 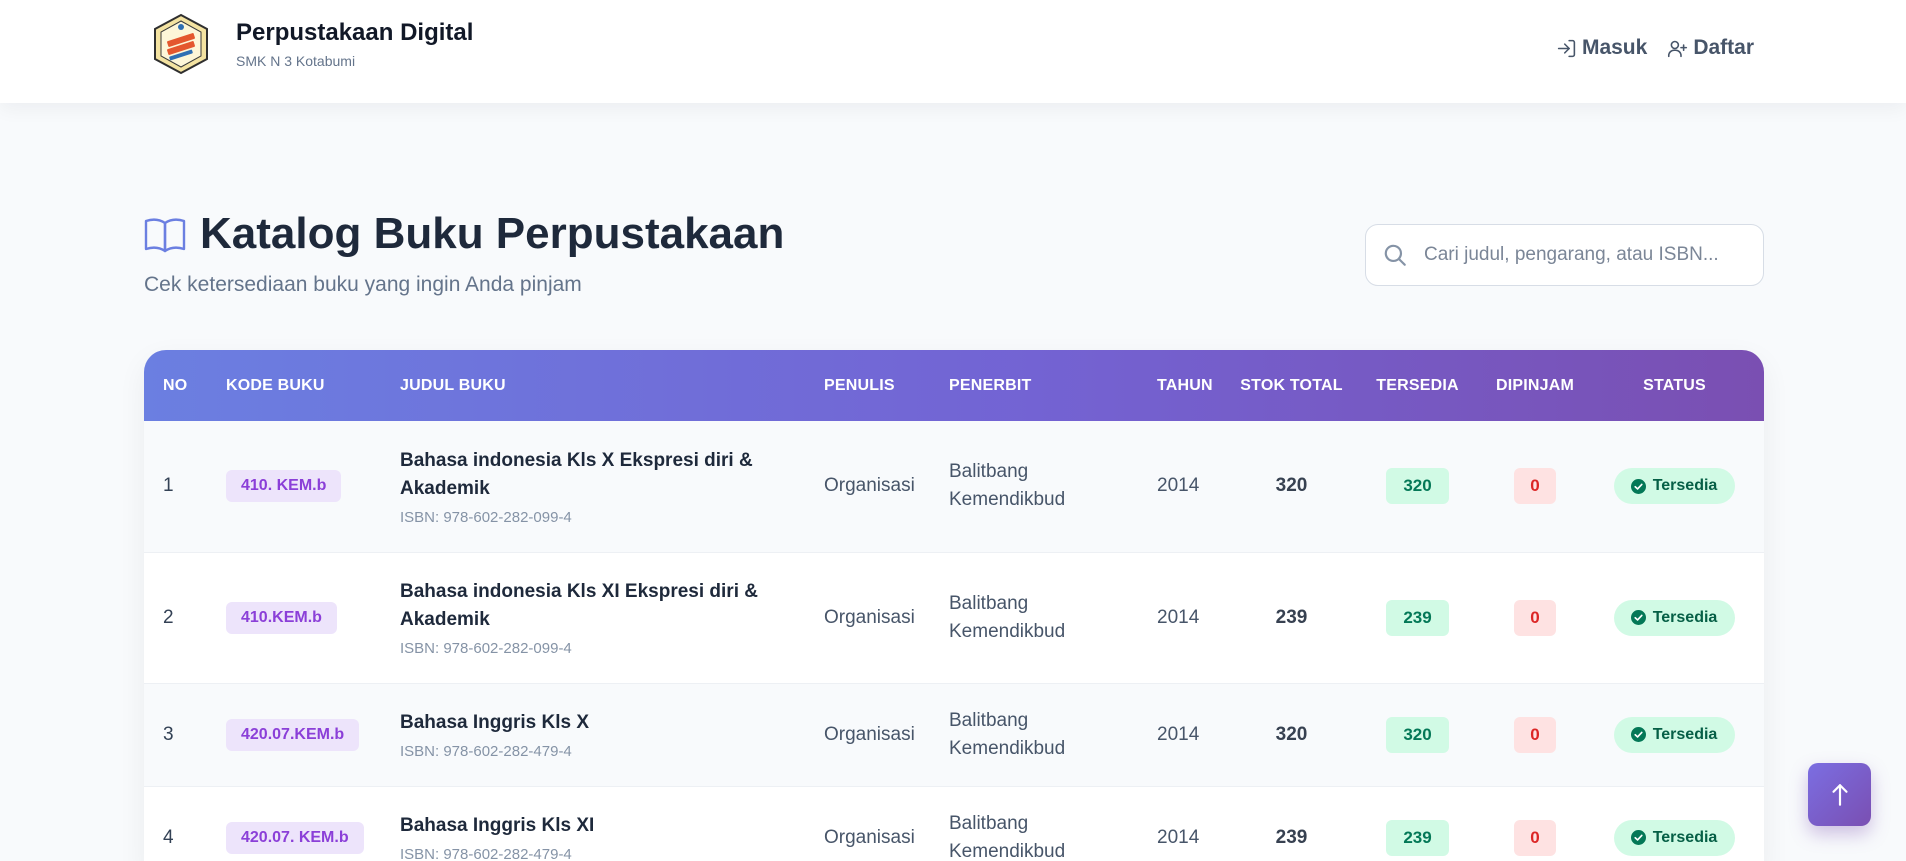 What do you see at coordinates (296, 61) in the screenshot?
I see `brand-subtitle: SMK N 3 Kotabumi` at bounding box center [296, 61].